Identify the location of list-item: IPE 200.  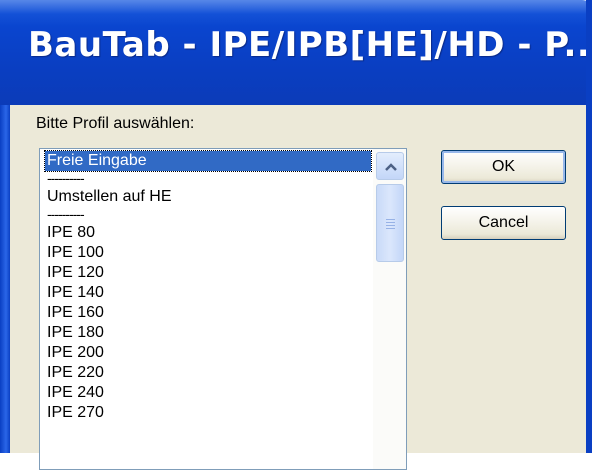
(208, 353).